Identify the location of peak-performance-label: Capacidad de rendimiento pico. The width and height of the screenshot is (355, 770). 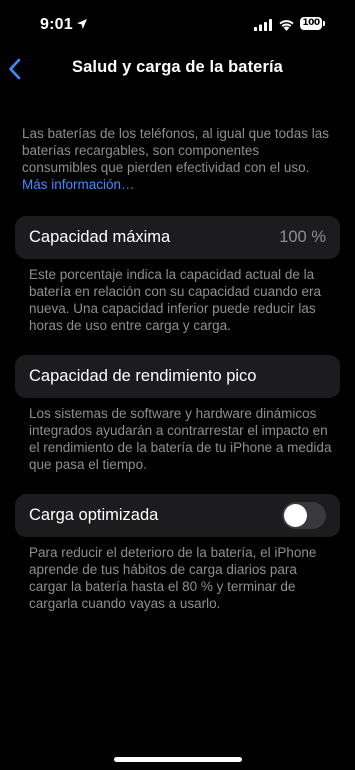
(143, 376).